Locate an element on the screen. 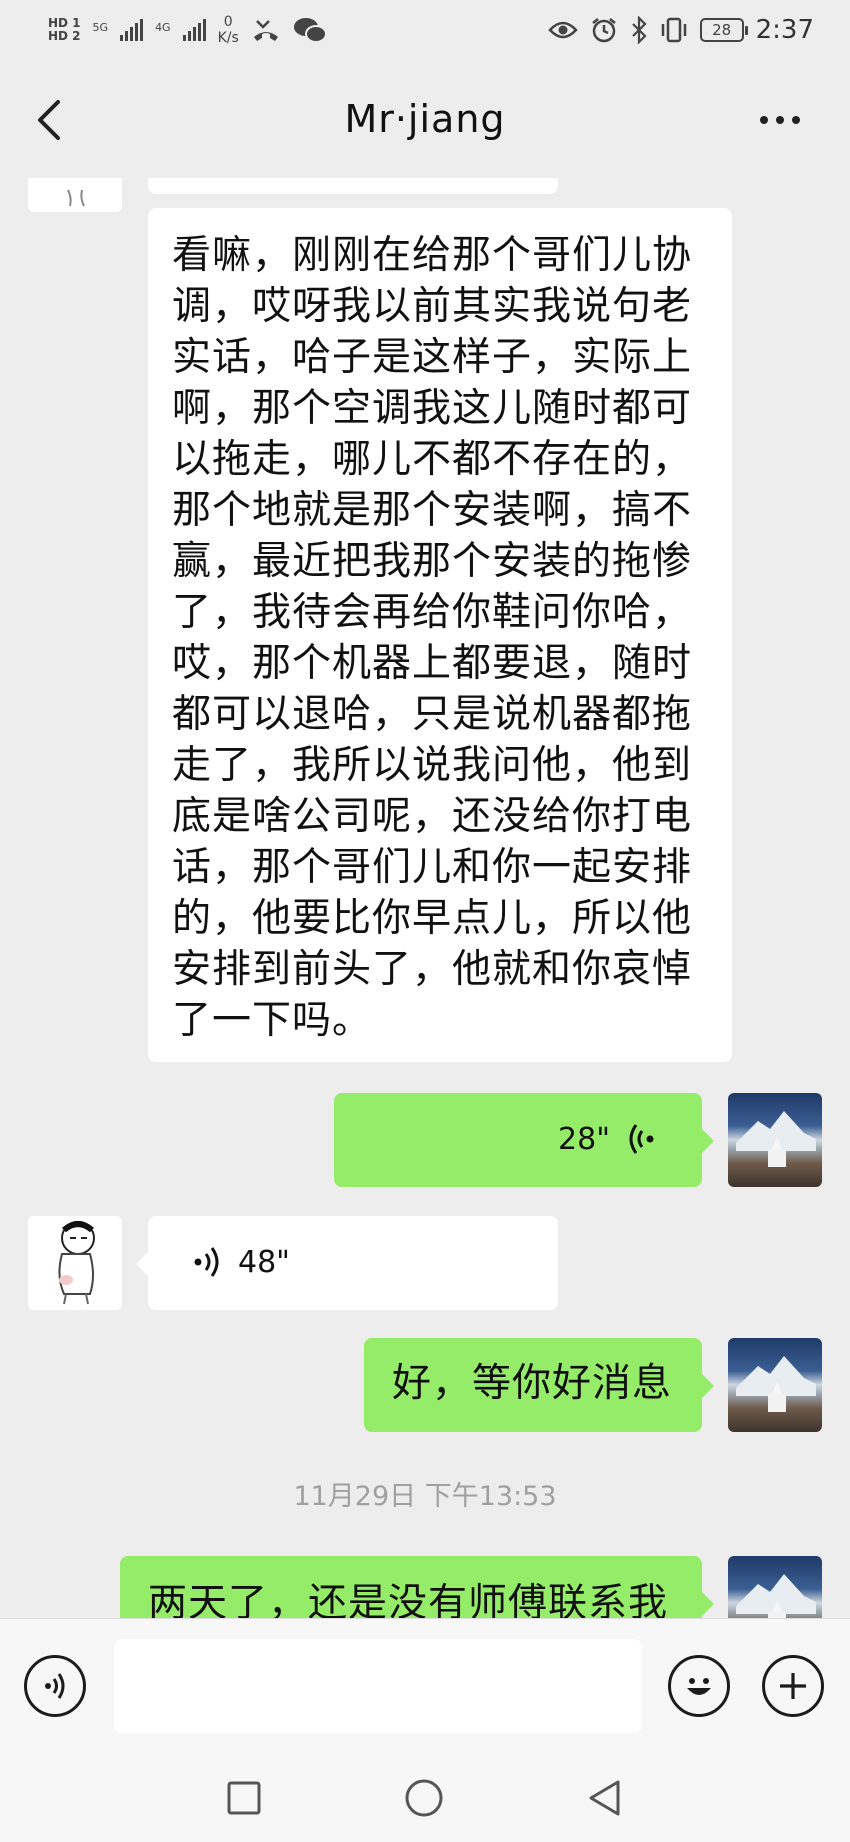 This screenshot has width=850, height=1842. text-line: 安排到前头了，他就和你哀悼 is located at coordinates (432, 969).